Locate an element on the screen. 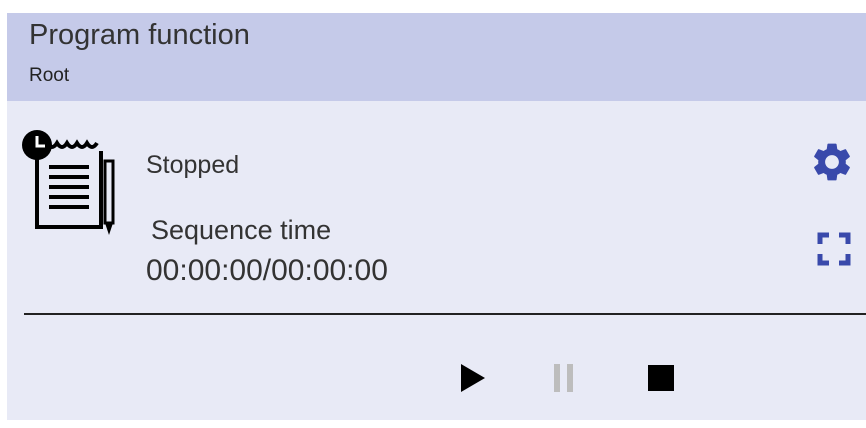 Image resolution: width=866 pixels, height=428 pixels. gear-icon is located at coordinates (832, 162).